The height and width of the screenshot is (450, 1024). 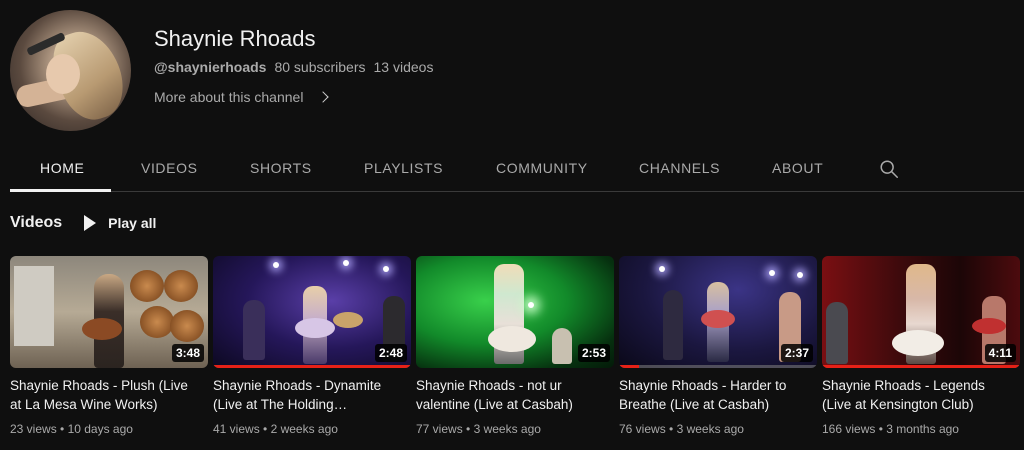 What do you see at coordinates (109, 312) in the screenshot?
I see `video-thumbnail: 3:48` at bounding box center [109, 312].